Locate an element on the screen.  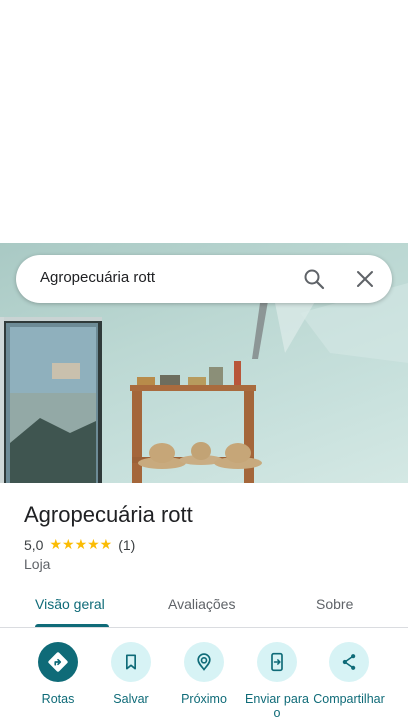
tab-reviews: Avaliações is located at coordinates (201, 604).